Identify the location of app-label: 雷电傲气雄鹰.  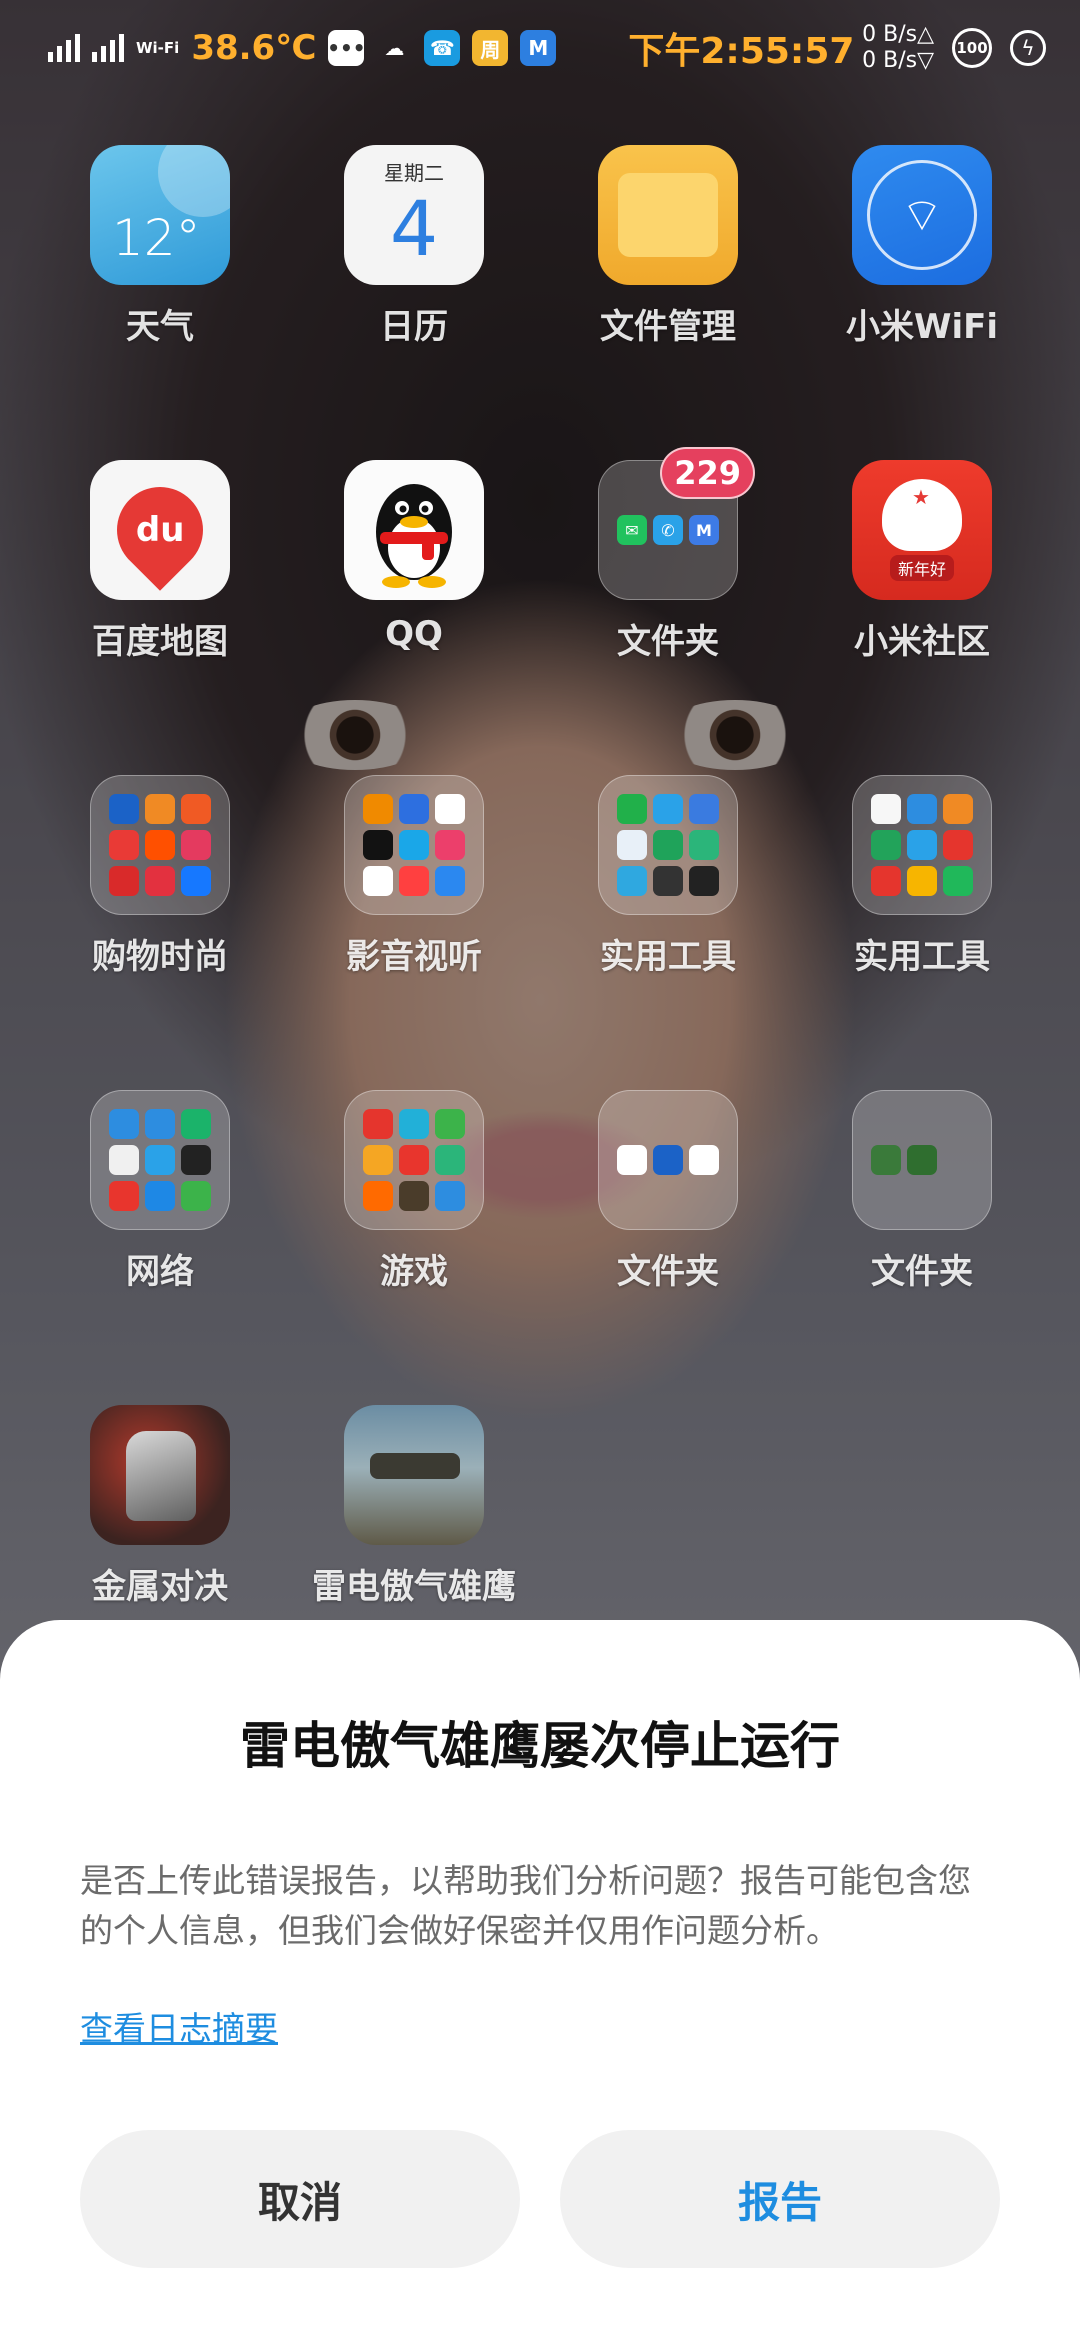
(414, 1587).